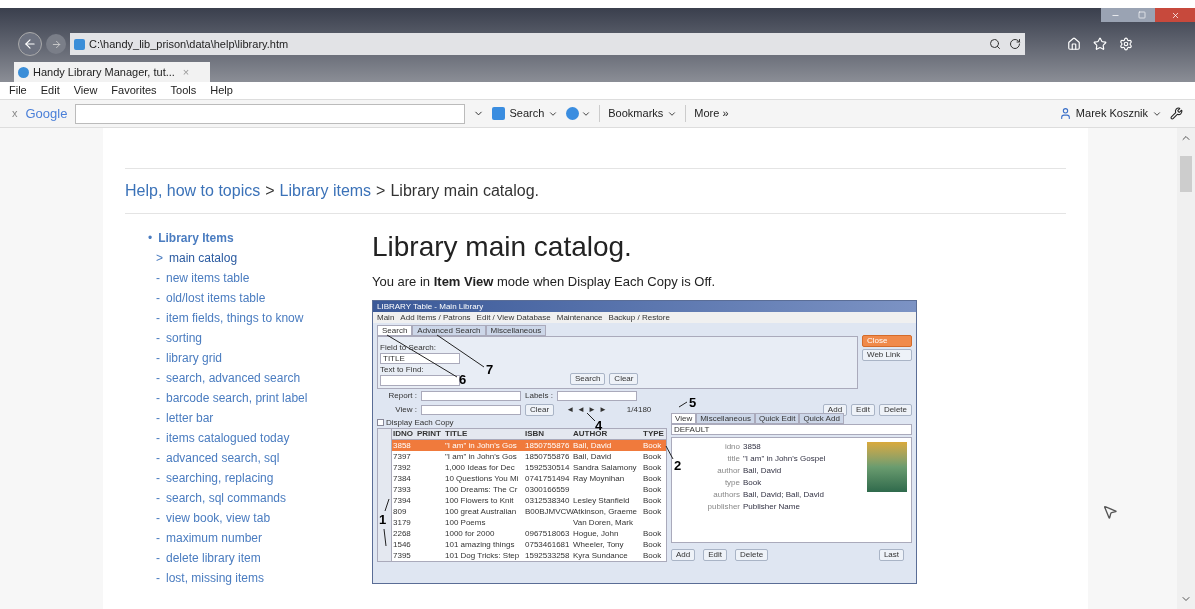  Describe the element at coordinates (1074, 44) in the screenshot. I see `home-icon` at that location.